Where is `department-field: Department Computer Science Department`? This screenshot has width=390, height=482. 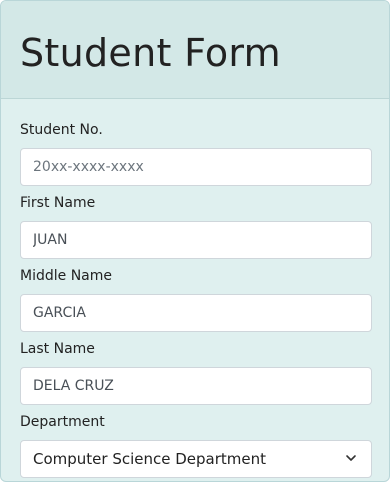
department-field: Department Computer Science Department is located at coordinates (196, 445).